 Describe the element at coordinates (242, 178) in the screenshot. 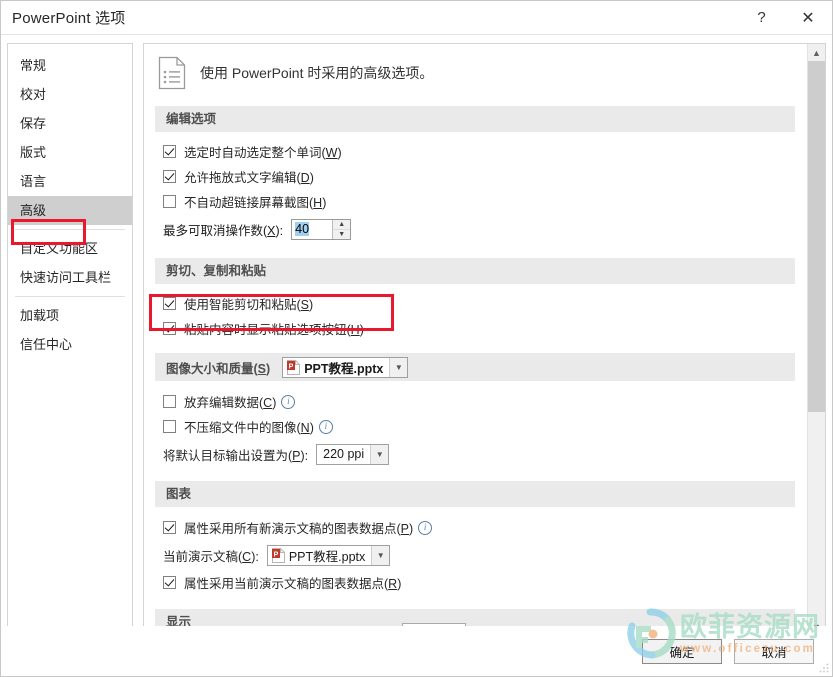

I see `label-drag-drop-text: 允许拖放式文字编辑(` at that location.